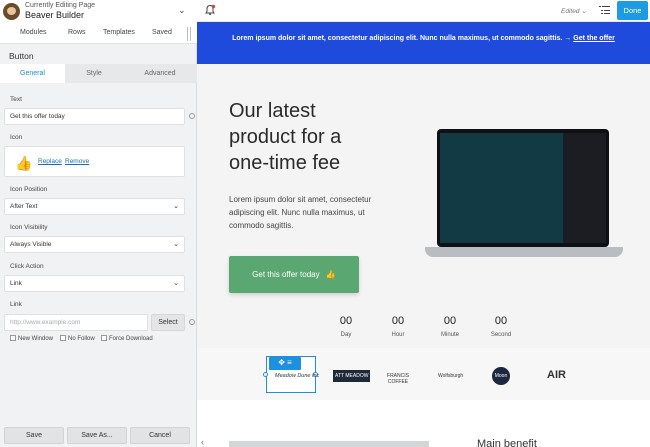 Image resolution: width=650 pixels, height=447 pixels. I want to click on cta-button: Get this offer today 👍, so click(294, 274).